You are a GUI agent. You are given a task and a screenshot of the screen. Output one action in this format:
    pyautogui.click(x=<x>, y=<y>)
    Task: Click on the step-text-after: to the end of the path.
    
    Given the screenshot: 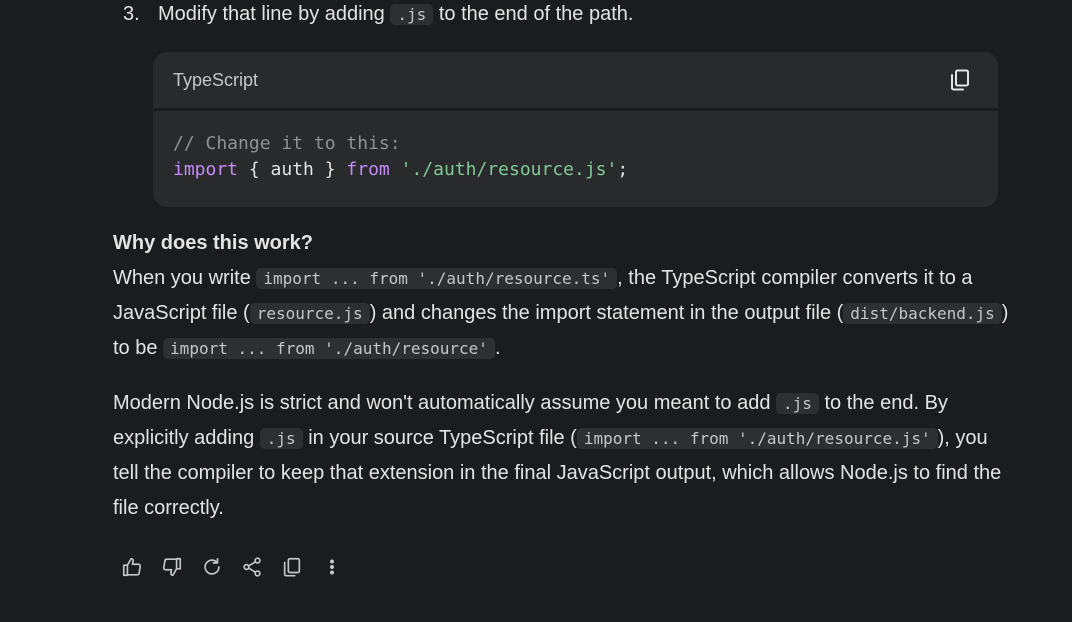 What is the action you would take?
    pyautogui.click(x=533, y=14)
    